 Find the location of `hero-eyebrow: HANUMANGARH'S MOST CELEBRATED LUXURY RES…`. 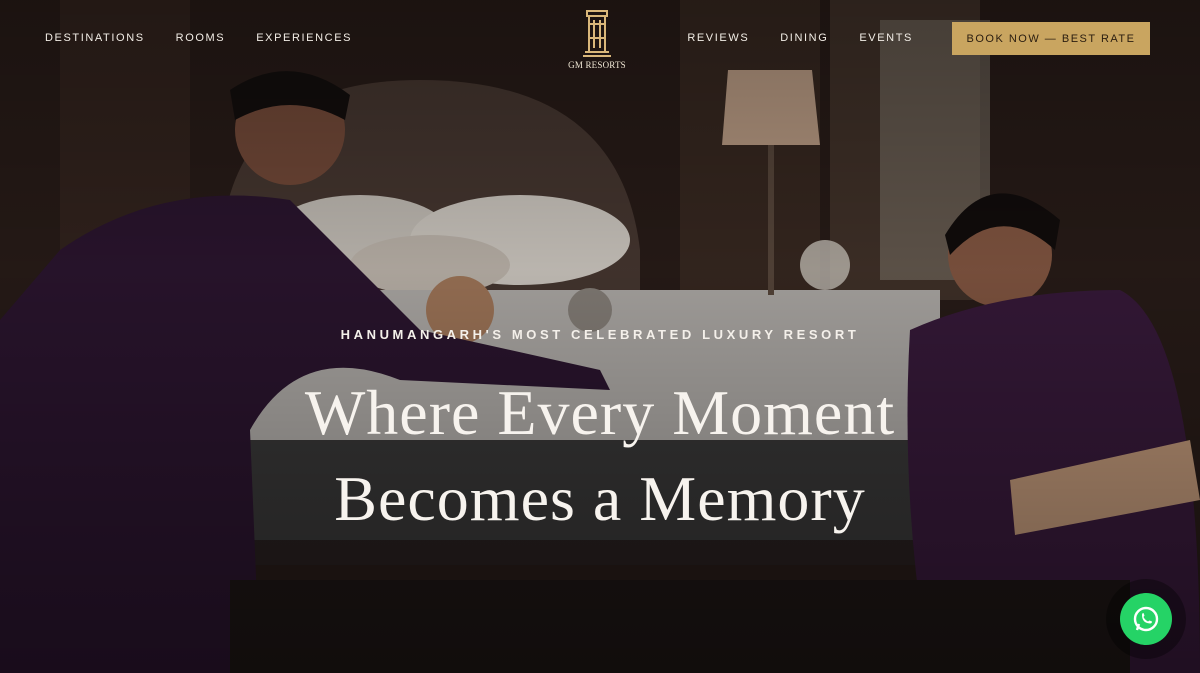

hero-eyebrow: HANUMANGARH'S MOST CELEBRATED LUXURY RES… is located at coordinates (600, 334).